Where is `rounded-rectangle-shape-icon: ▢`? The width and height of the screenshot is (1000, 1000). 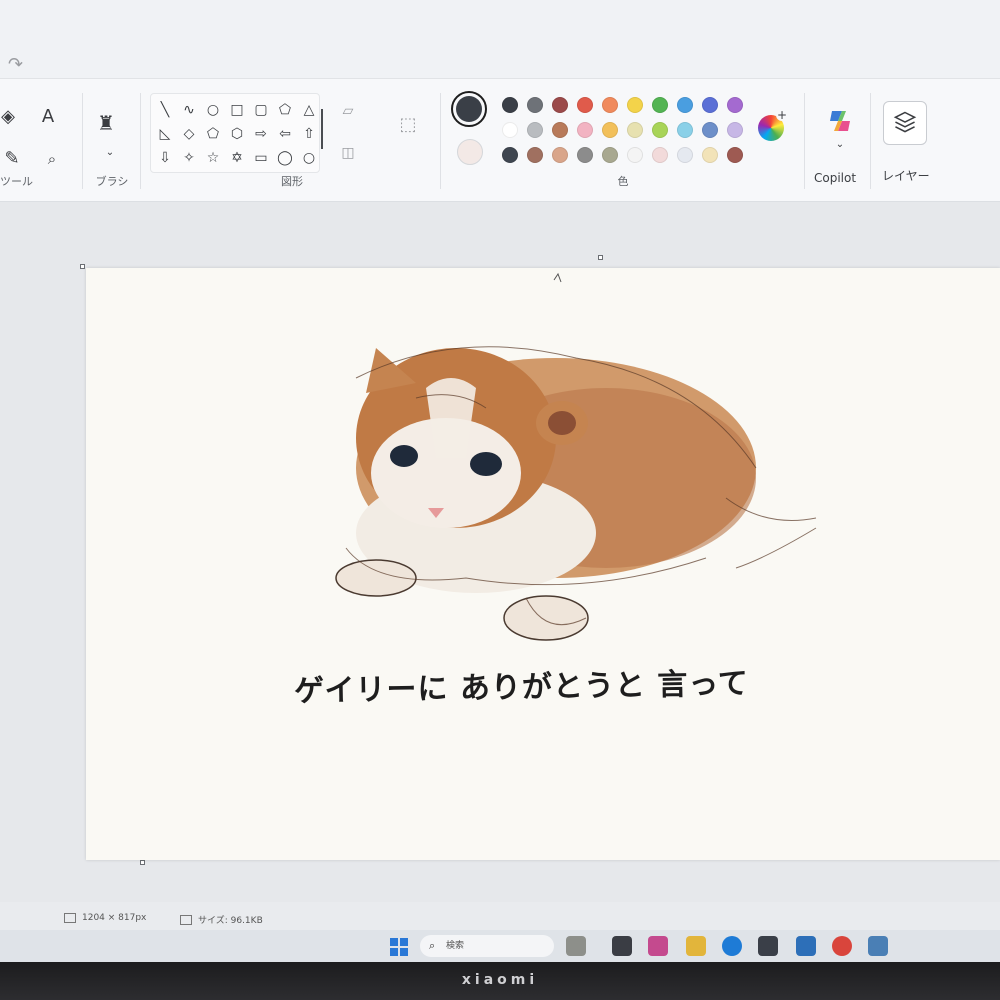
rounded-rectangle-shape-icon: ▢ is located at coordinates (261, 110).